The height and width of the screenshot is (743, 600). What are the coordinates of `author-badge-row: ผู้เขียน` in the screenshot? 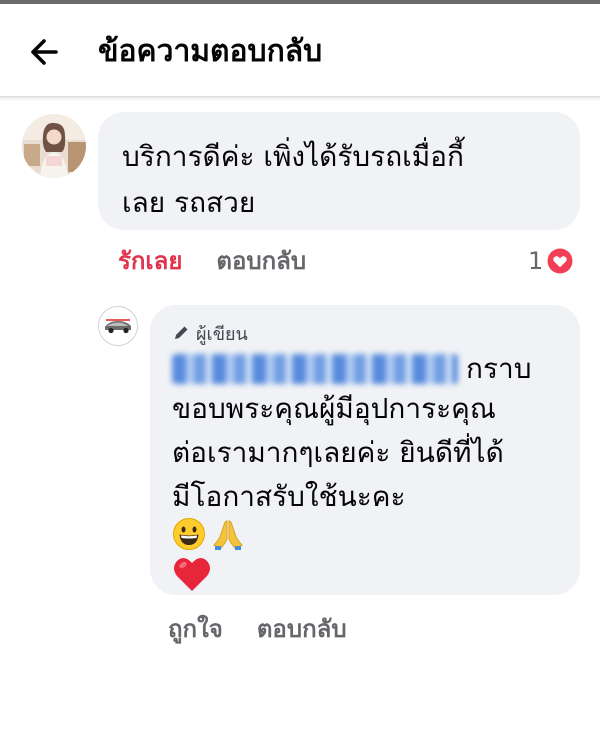 It's located at (366, 333).